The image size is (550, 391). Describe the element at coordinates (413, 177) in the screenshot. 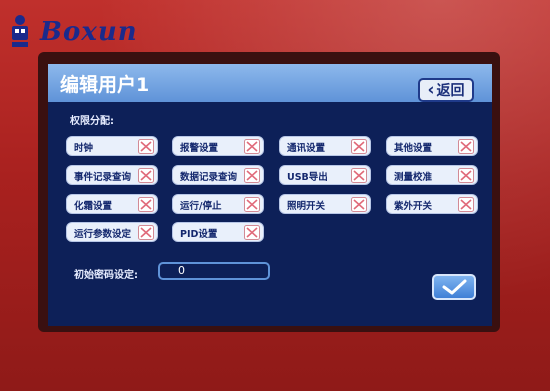

I see `perm-label: 测量校准` at that location.